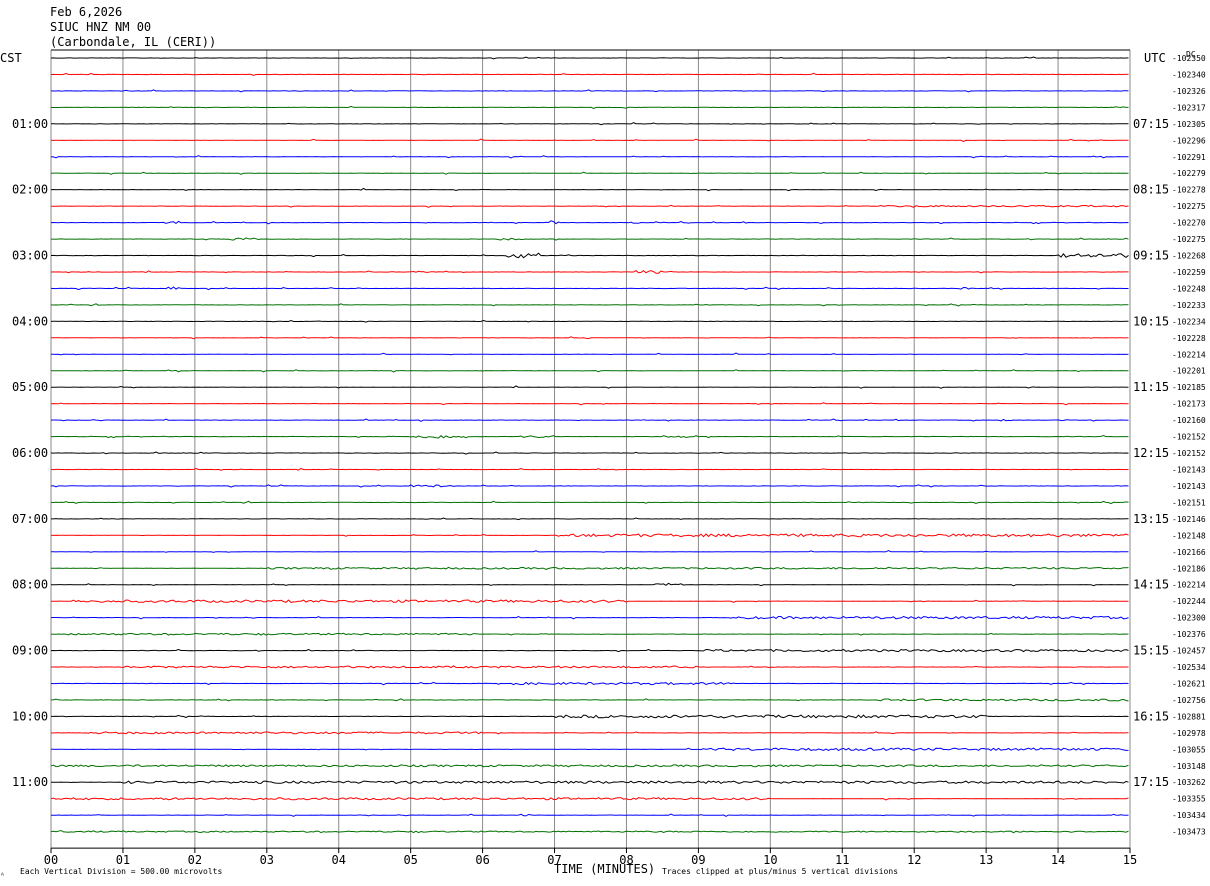 Image resolution: width=1210 pixels, height=886 pixels. I want to click on dc-offset-label: -102270, so click(1189, 223).